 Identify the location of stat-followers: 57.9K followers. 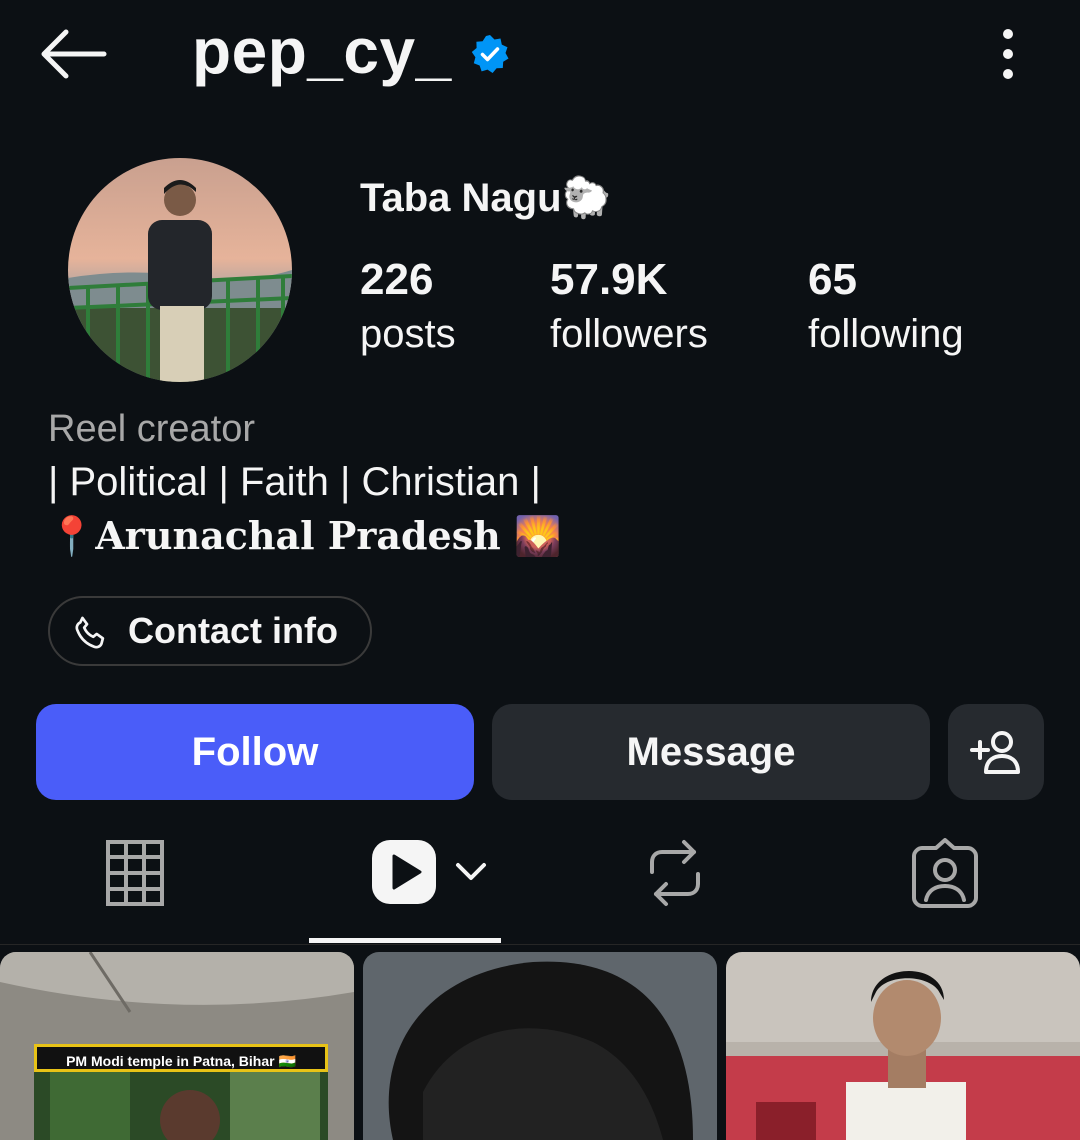
(629, 306).